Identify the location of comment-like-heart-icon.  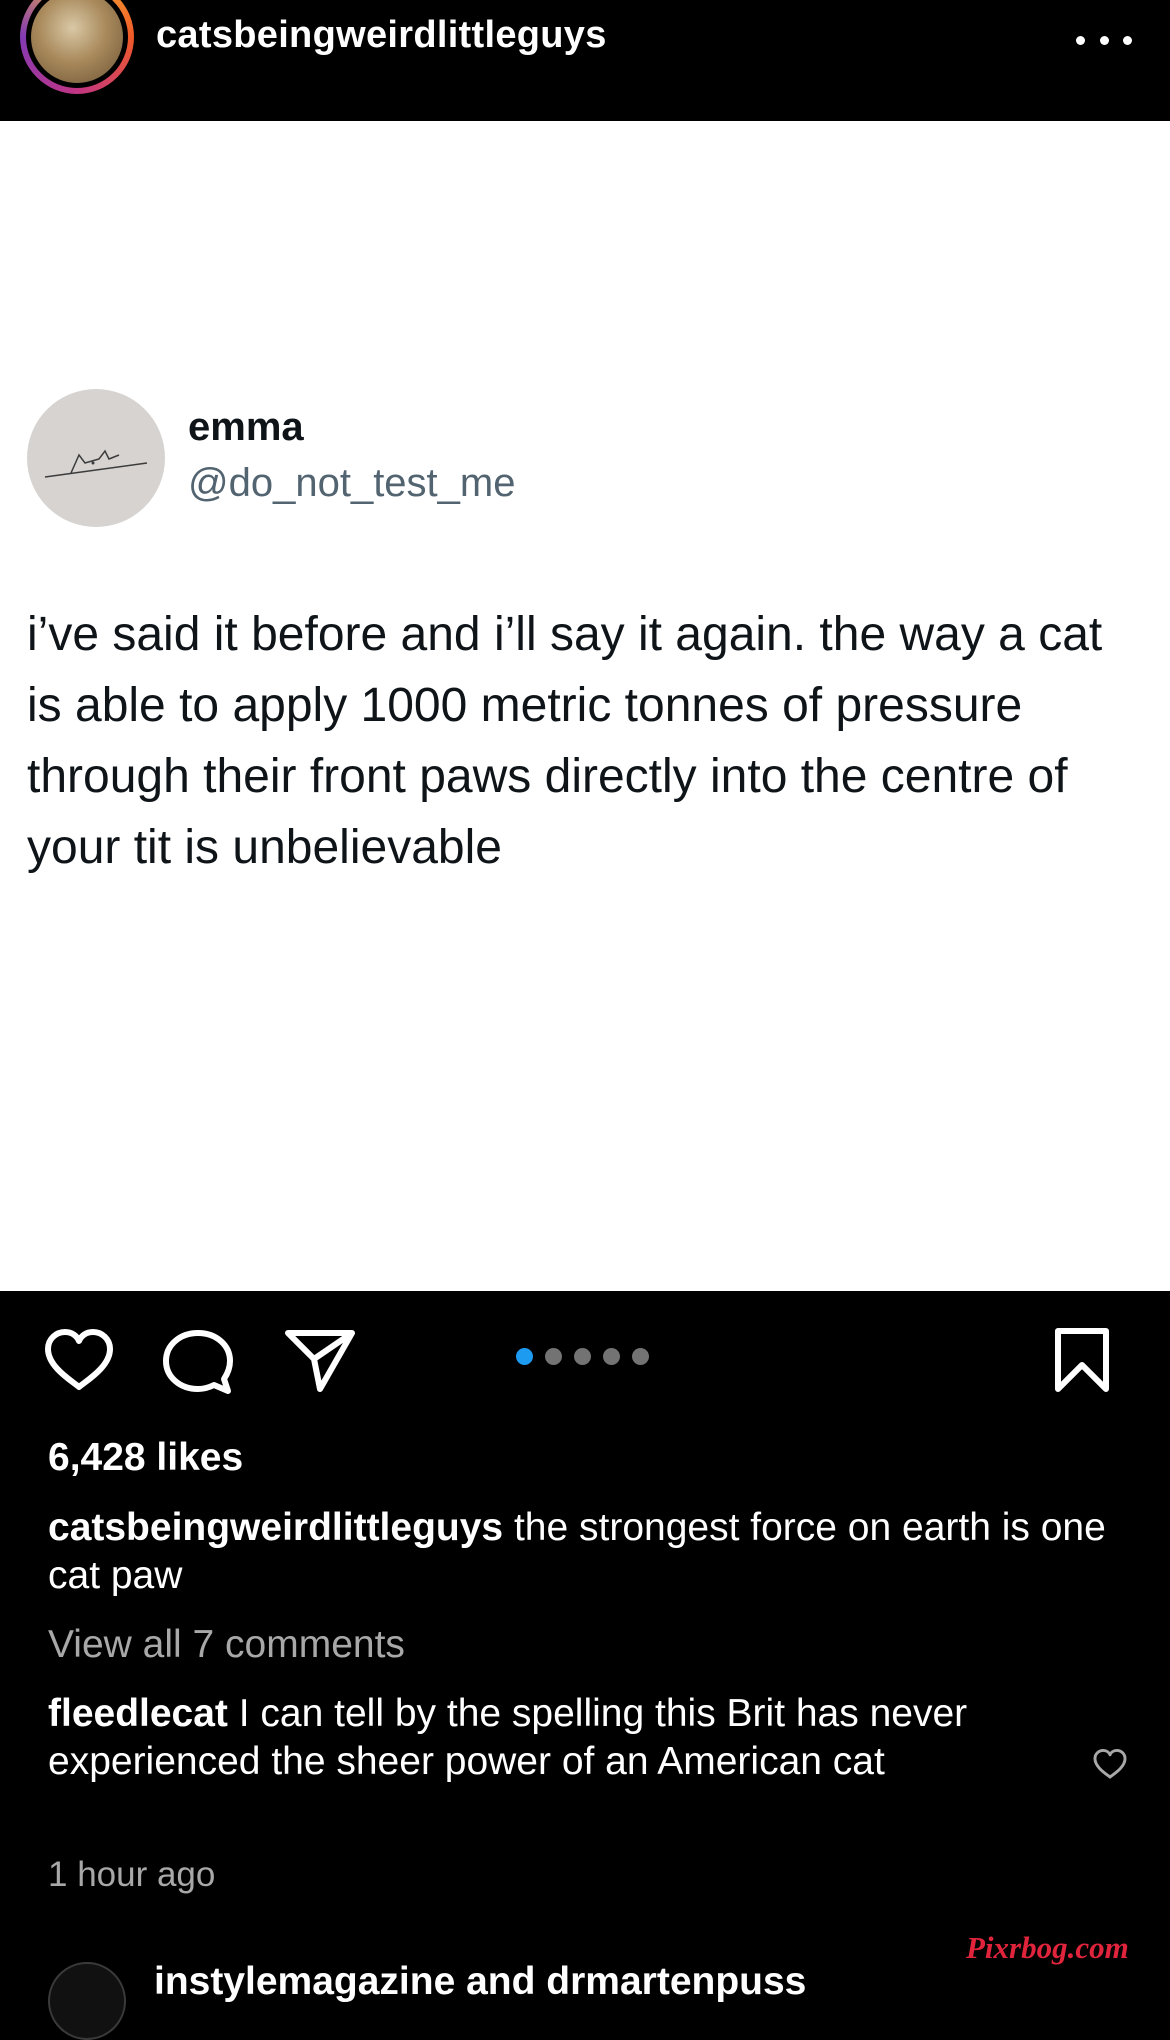
(1110, 1764).